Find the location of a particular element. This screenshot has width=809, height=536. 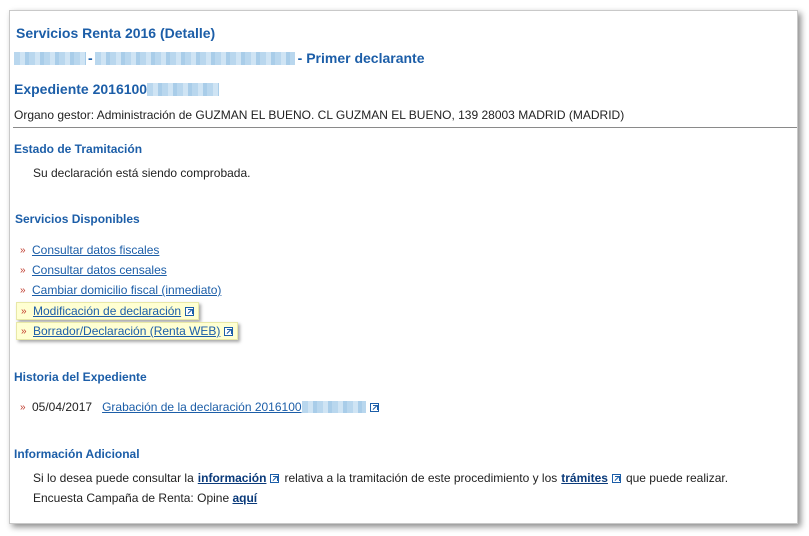

link-borrador-renta-web: Borrador/Declaración (Renta WEB) is located at coordinates (126, 331).